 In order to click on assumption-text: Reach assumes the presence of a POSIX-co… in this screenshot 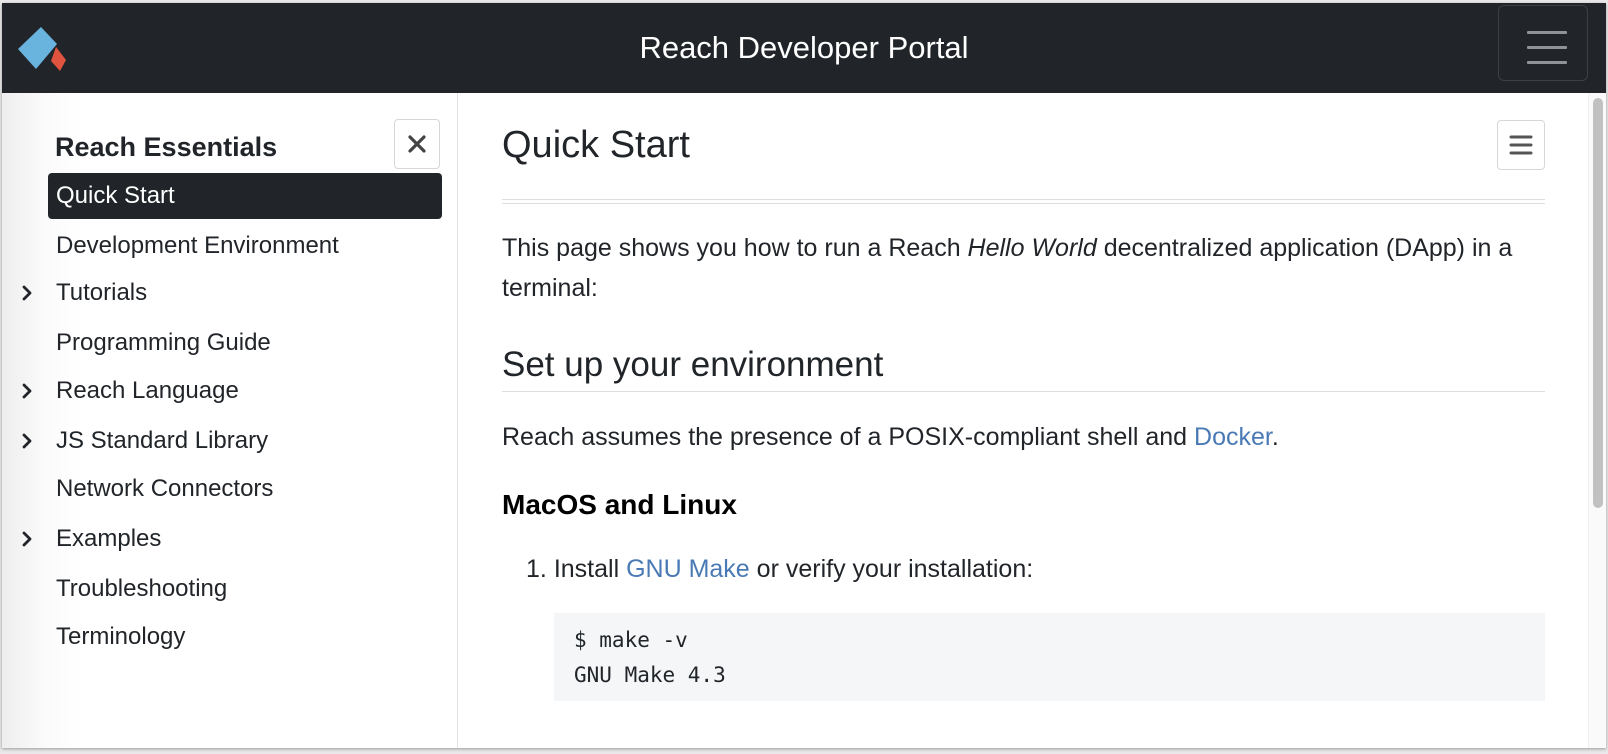, I will do `click(848, 437)`.